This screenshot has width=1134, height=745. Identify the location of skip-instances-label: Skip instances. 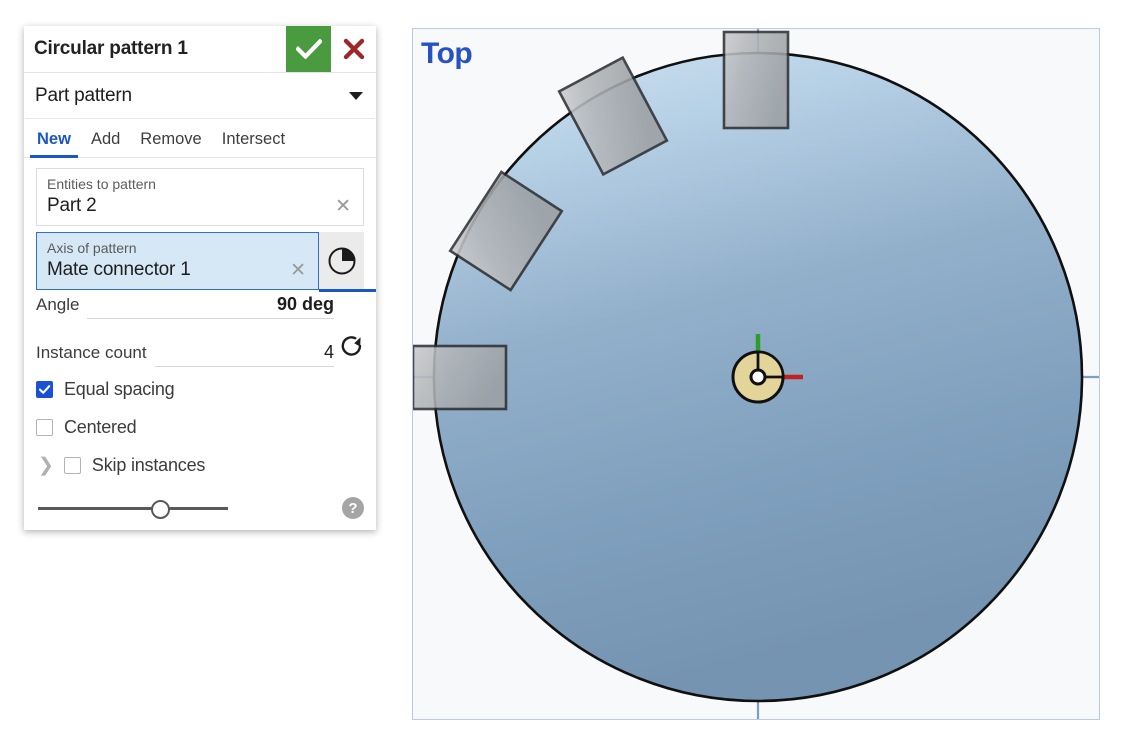
(148, 464).